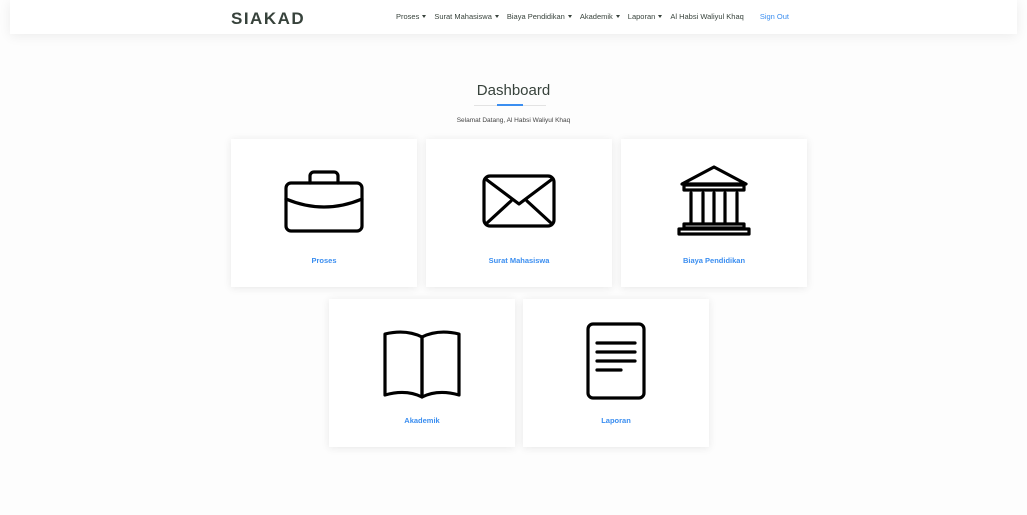  I want to click on page-title: Dashboard, so click(513, 90).